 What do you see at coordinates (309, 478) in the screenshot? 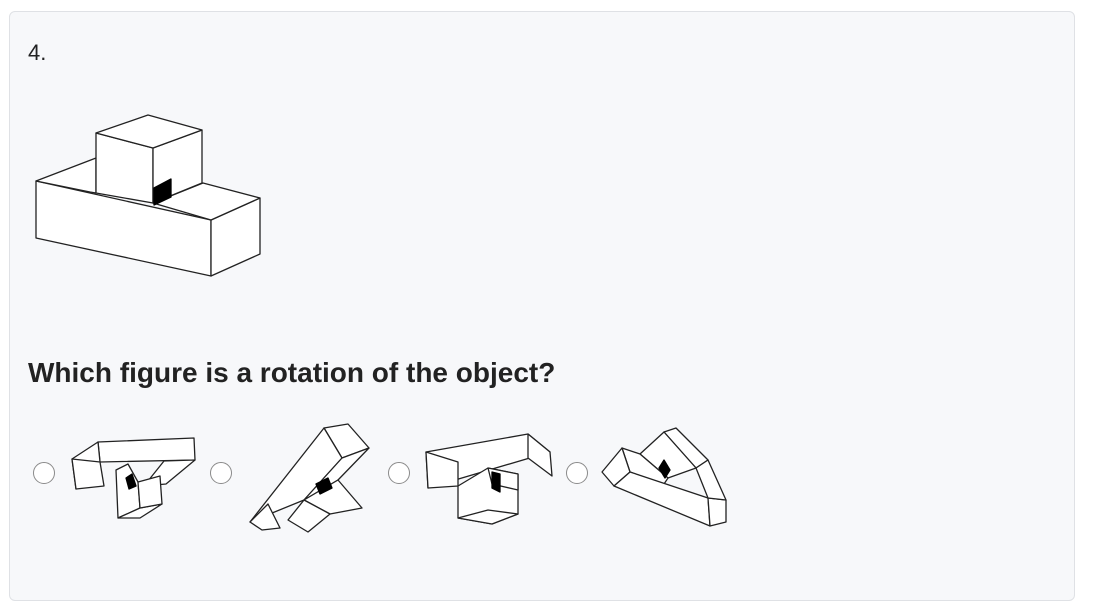
I see `option-2-figure` at bounding box center [309, 478].